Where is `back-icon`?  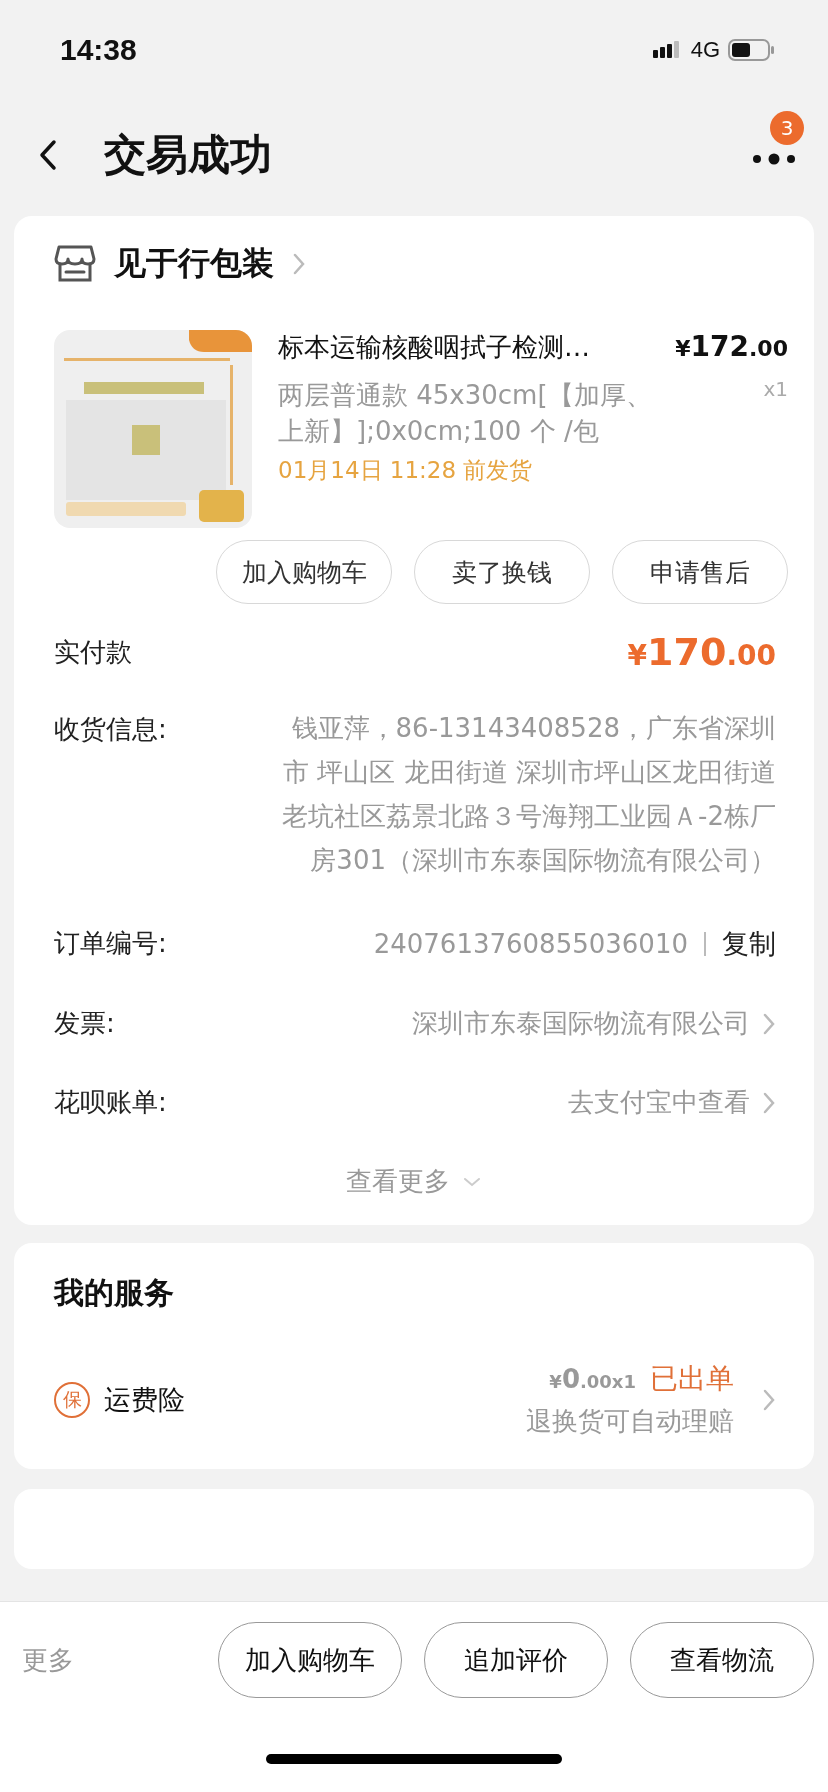 back-icon is located at coordinates (48, 155).